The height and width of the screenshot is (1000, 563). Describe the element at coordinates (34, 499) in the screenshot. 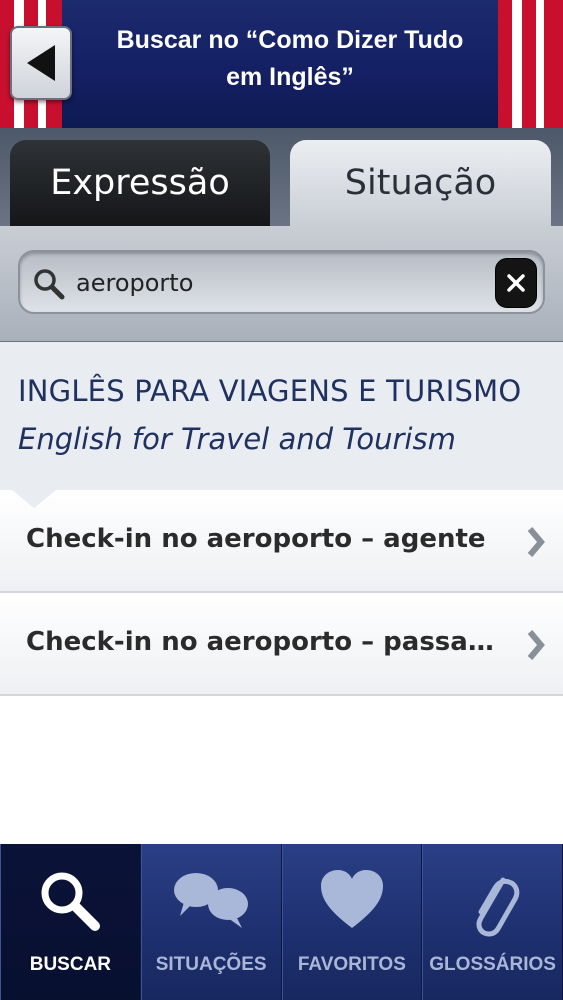

I see `category-pointer` at that location.